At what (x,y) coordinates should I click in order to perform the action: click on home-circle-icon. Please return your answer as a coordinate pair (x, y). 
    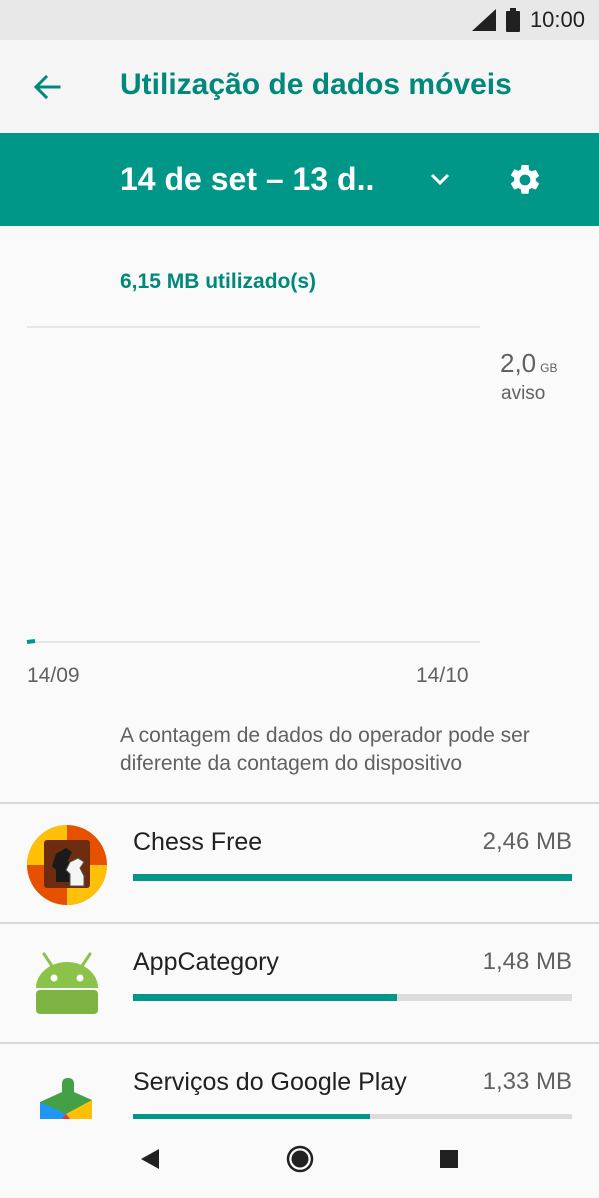
    Looking at the image, I should click on (300, 1159).